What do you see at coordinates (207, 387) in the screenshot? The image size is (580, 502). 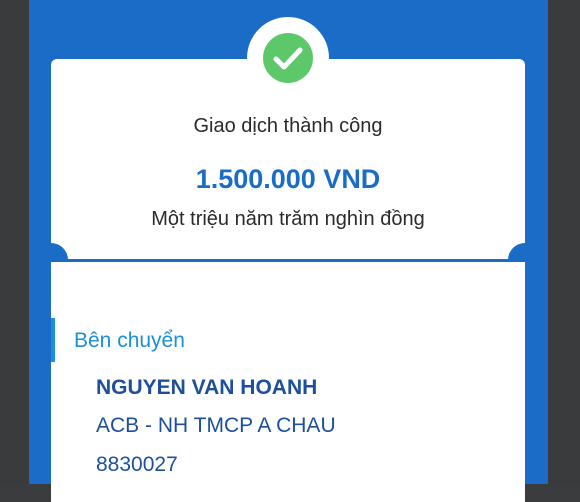 I see `sender-name: NGUYEN VAN HOANH` at bounding box center [207, 387].